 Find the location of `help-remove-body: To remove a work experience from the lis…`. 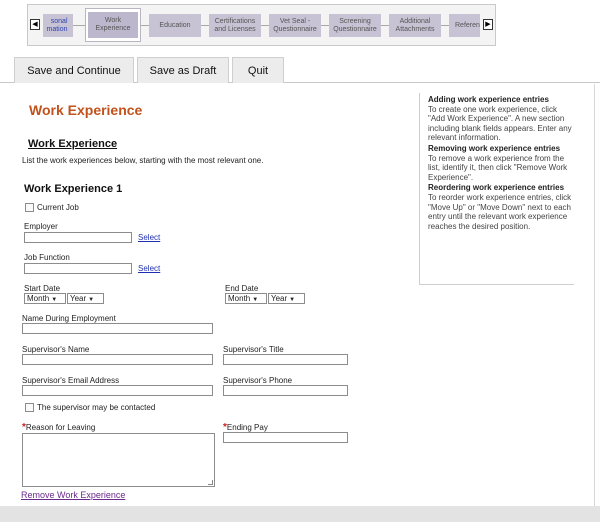

help-remove-body: To remove a work experience from the lis… is located at coordinates (498, 167).